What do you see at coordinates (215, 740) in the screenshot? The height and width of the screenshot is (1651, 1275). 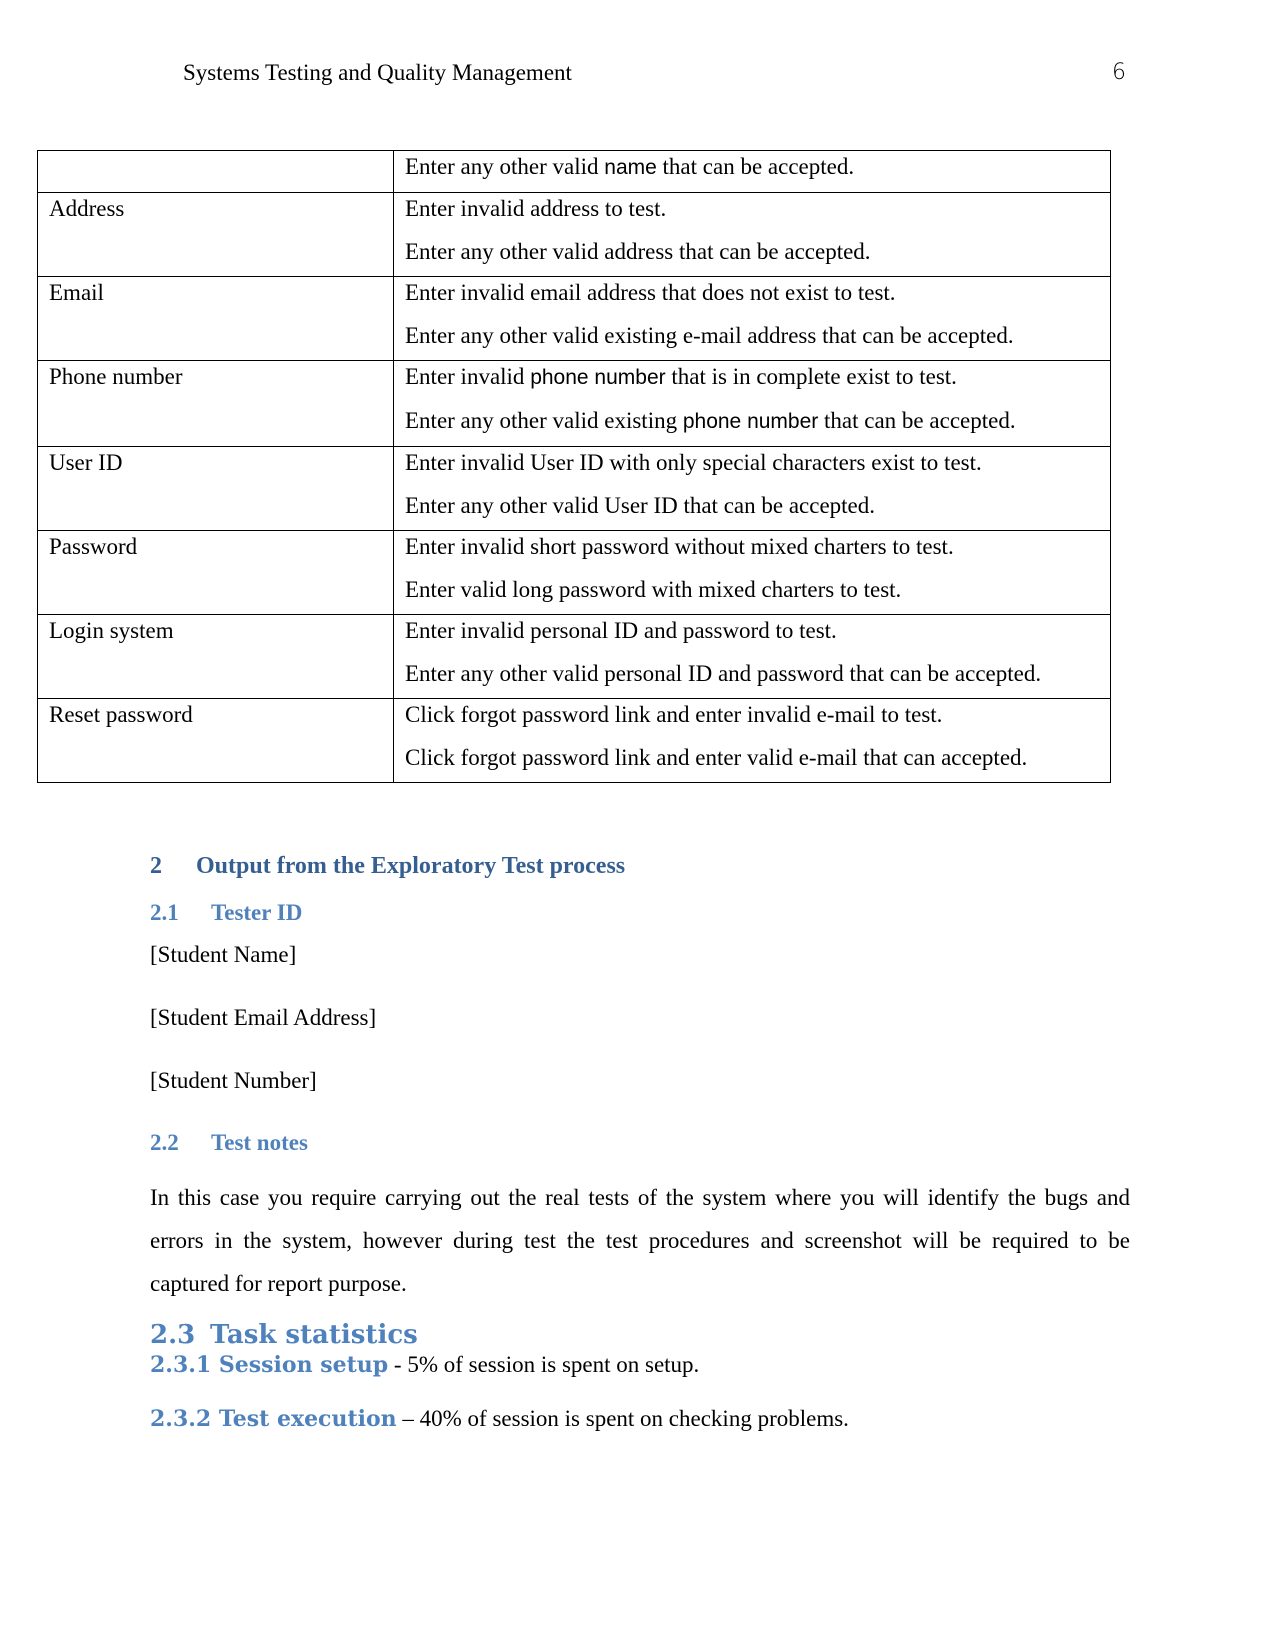 I see `field-cell: Reset password` at bounding box center [215, 740].